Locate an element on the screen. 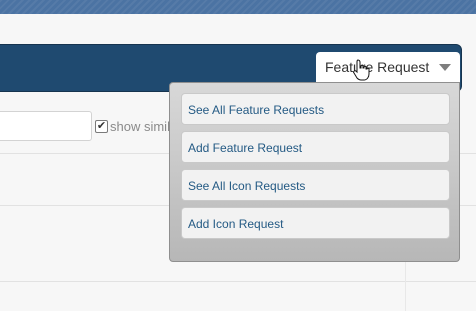 This screenshot has height=311, width=476. dropdown-selected-label: Feature Request is located at coordinates (377, 67).